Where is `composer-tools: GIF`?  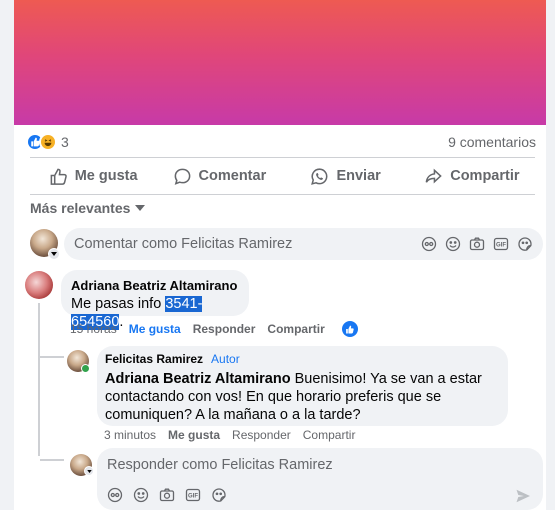 composer-tools: GIF is located at coordinates (477, 244).